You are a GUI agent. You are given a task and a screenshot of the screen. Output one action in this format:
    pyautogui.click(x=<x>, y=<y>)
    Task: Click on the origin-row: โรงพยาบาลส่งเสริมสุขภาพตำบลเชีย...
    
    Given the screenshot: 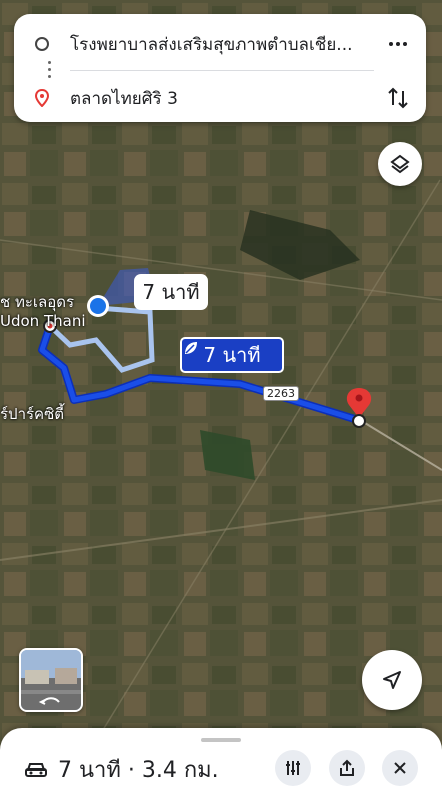 What is the action you would take?
    pyautogui.click(x=220, y=44)
    